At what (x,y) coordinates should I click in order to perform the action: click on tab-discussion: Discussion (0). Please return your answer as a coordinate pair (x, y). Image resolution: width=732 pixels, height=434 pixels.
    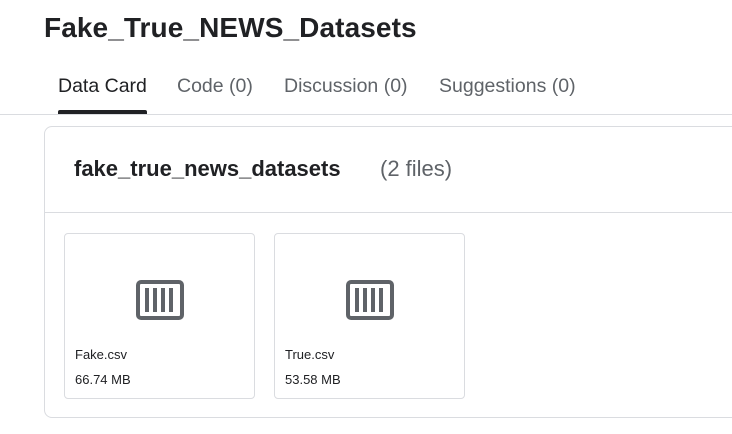
    Looking at the image, I should click on (346, 93).